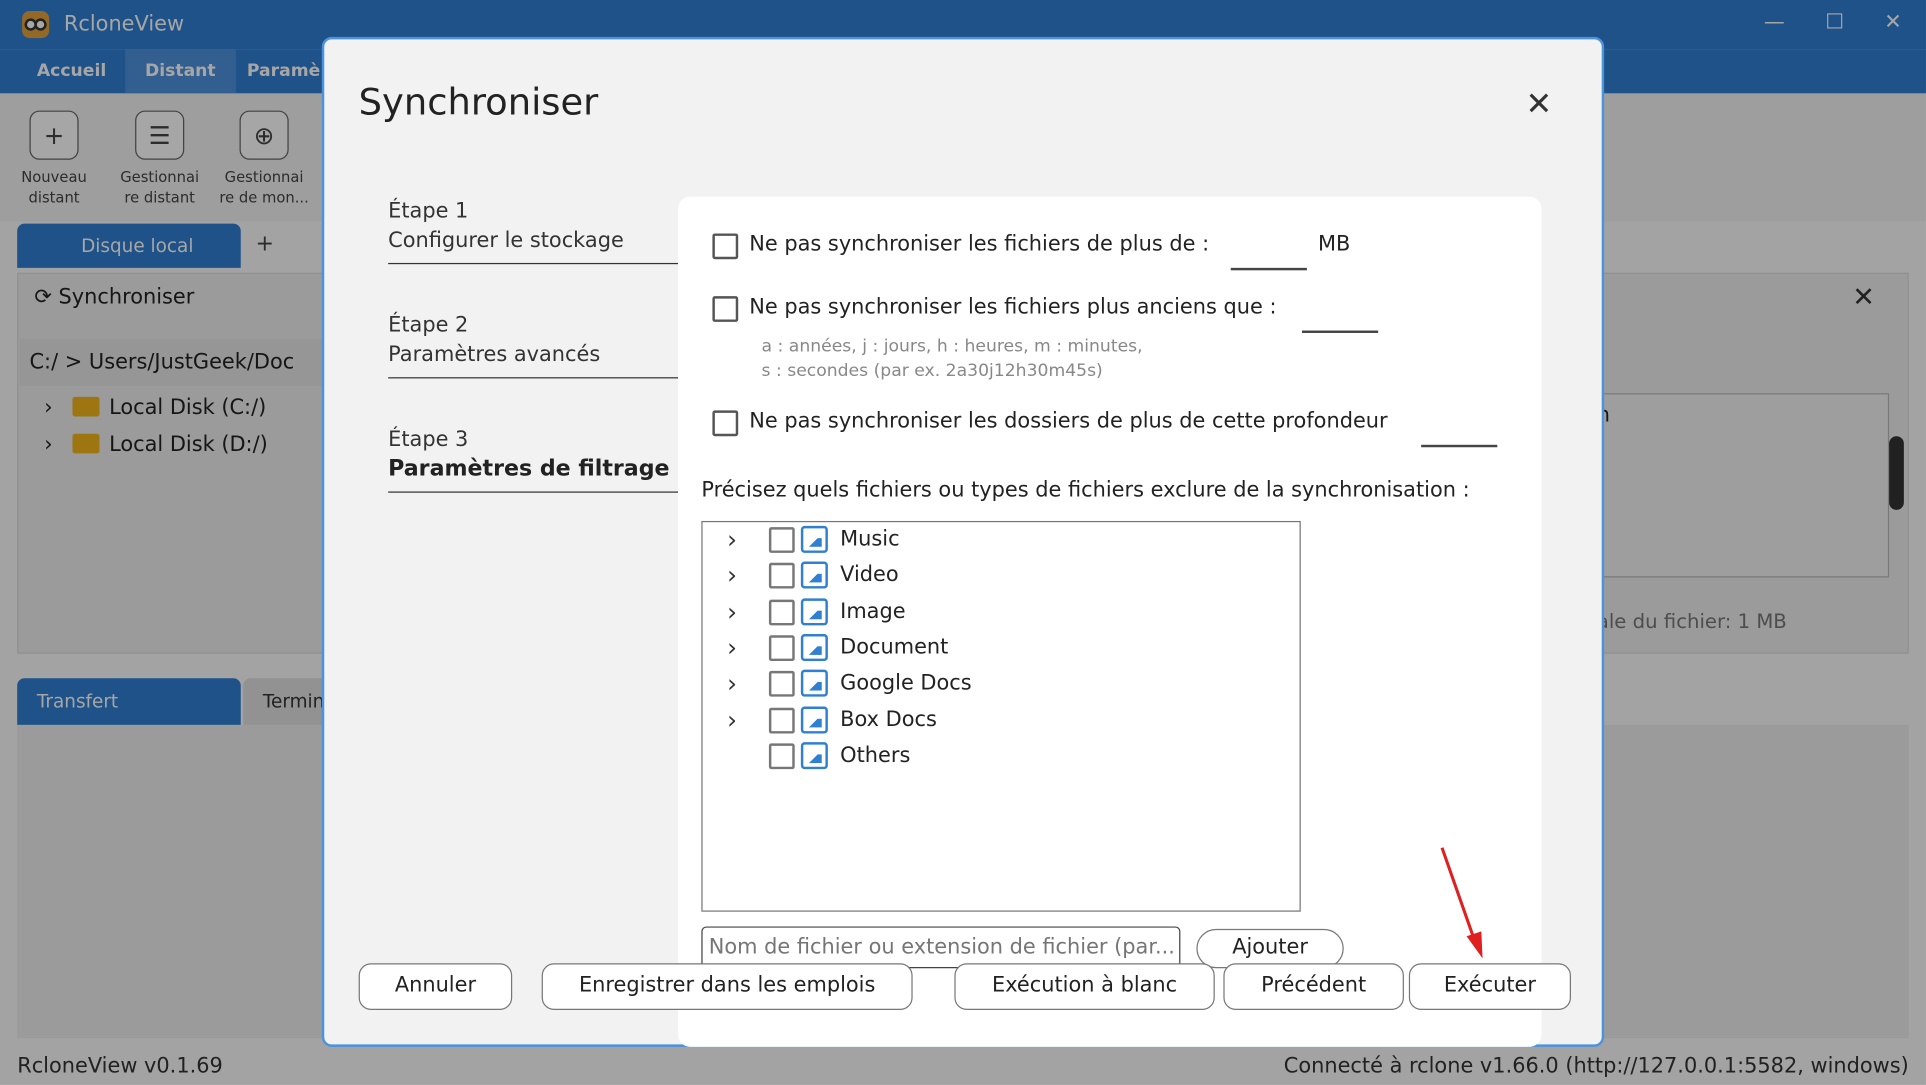 The height and width of the screenshot is (1085, 1926). Describe the element at coordinates (1084, 986) in the screenshot. I see `dry-run-button: Exécution à blanc` at that location.